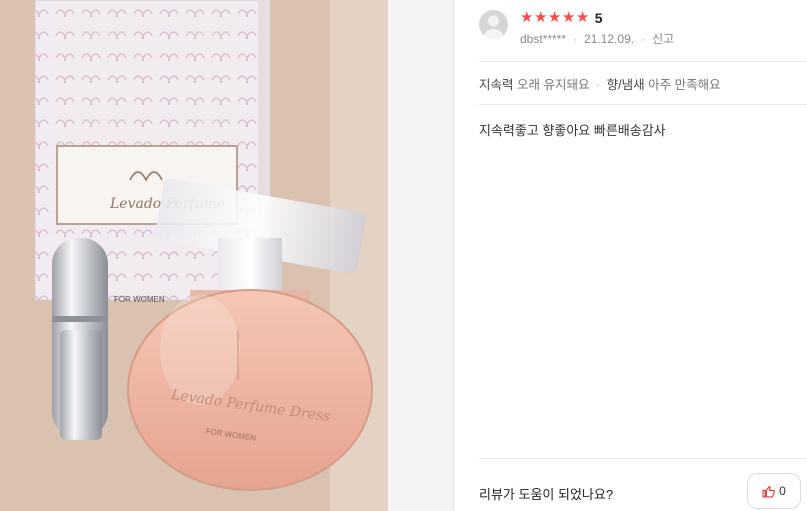 The height and width of the screenshot is (511, 807). Describe the element at coordinates (663, 38) in the screenshot. I see `report-link: 신고` at that location.